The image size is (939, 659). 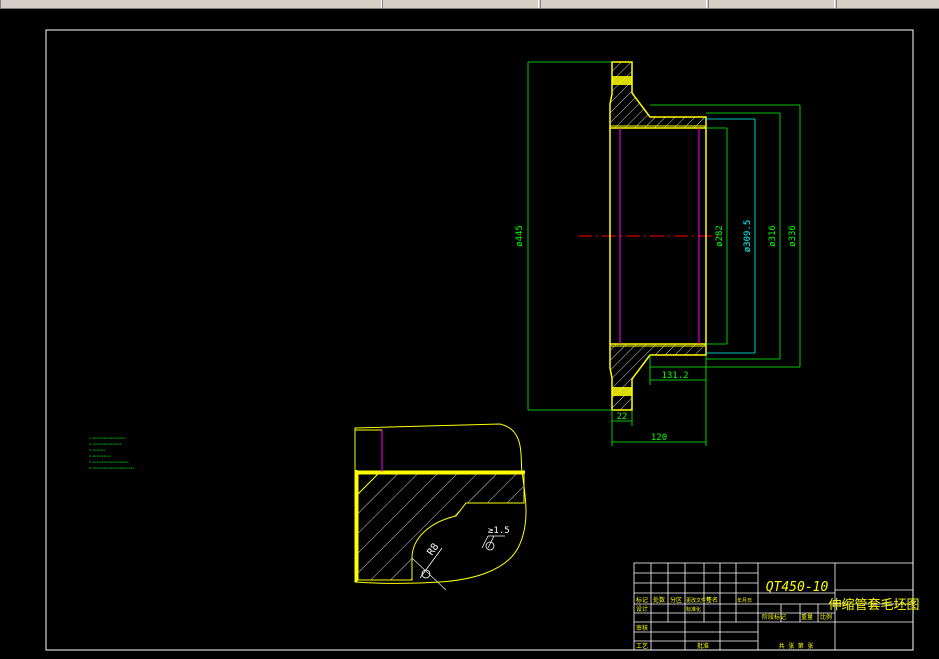 What do you see at coordinates (520, 236) in the screenshot?
I see `dim-outer-dia: ø445` at bounding box center [520, 236].